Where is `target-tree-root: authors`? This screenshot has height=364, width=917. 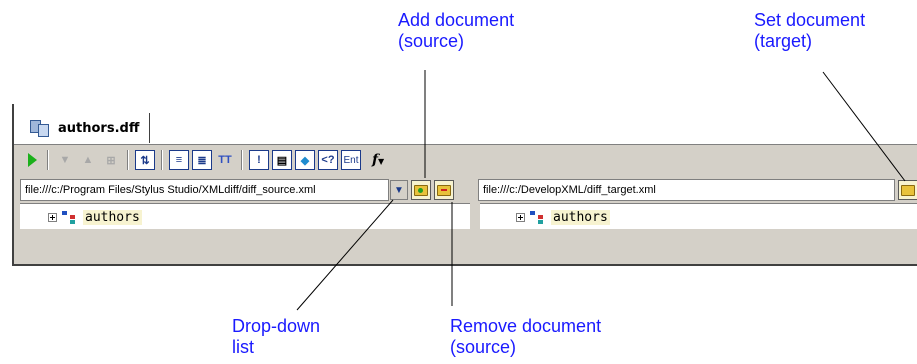 target-tree-root: authors is located at coordinates (563, 217).